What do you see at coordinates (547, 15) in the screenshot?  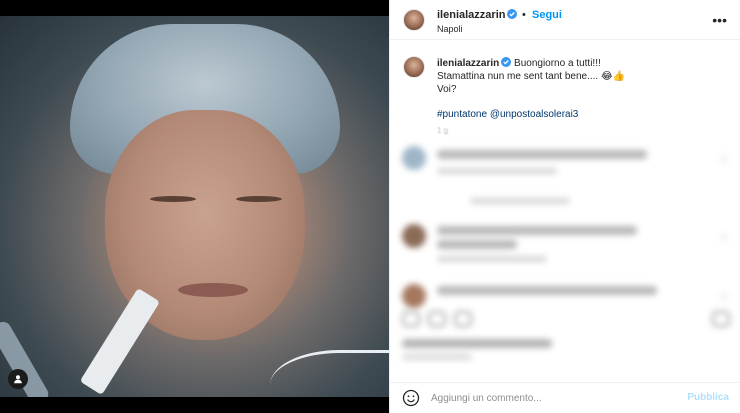 I see `follow-button: Segui` at bounding box center [547, 15].